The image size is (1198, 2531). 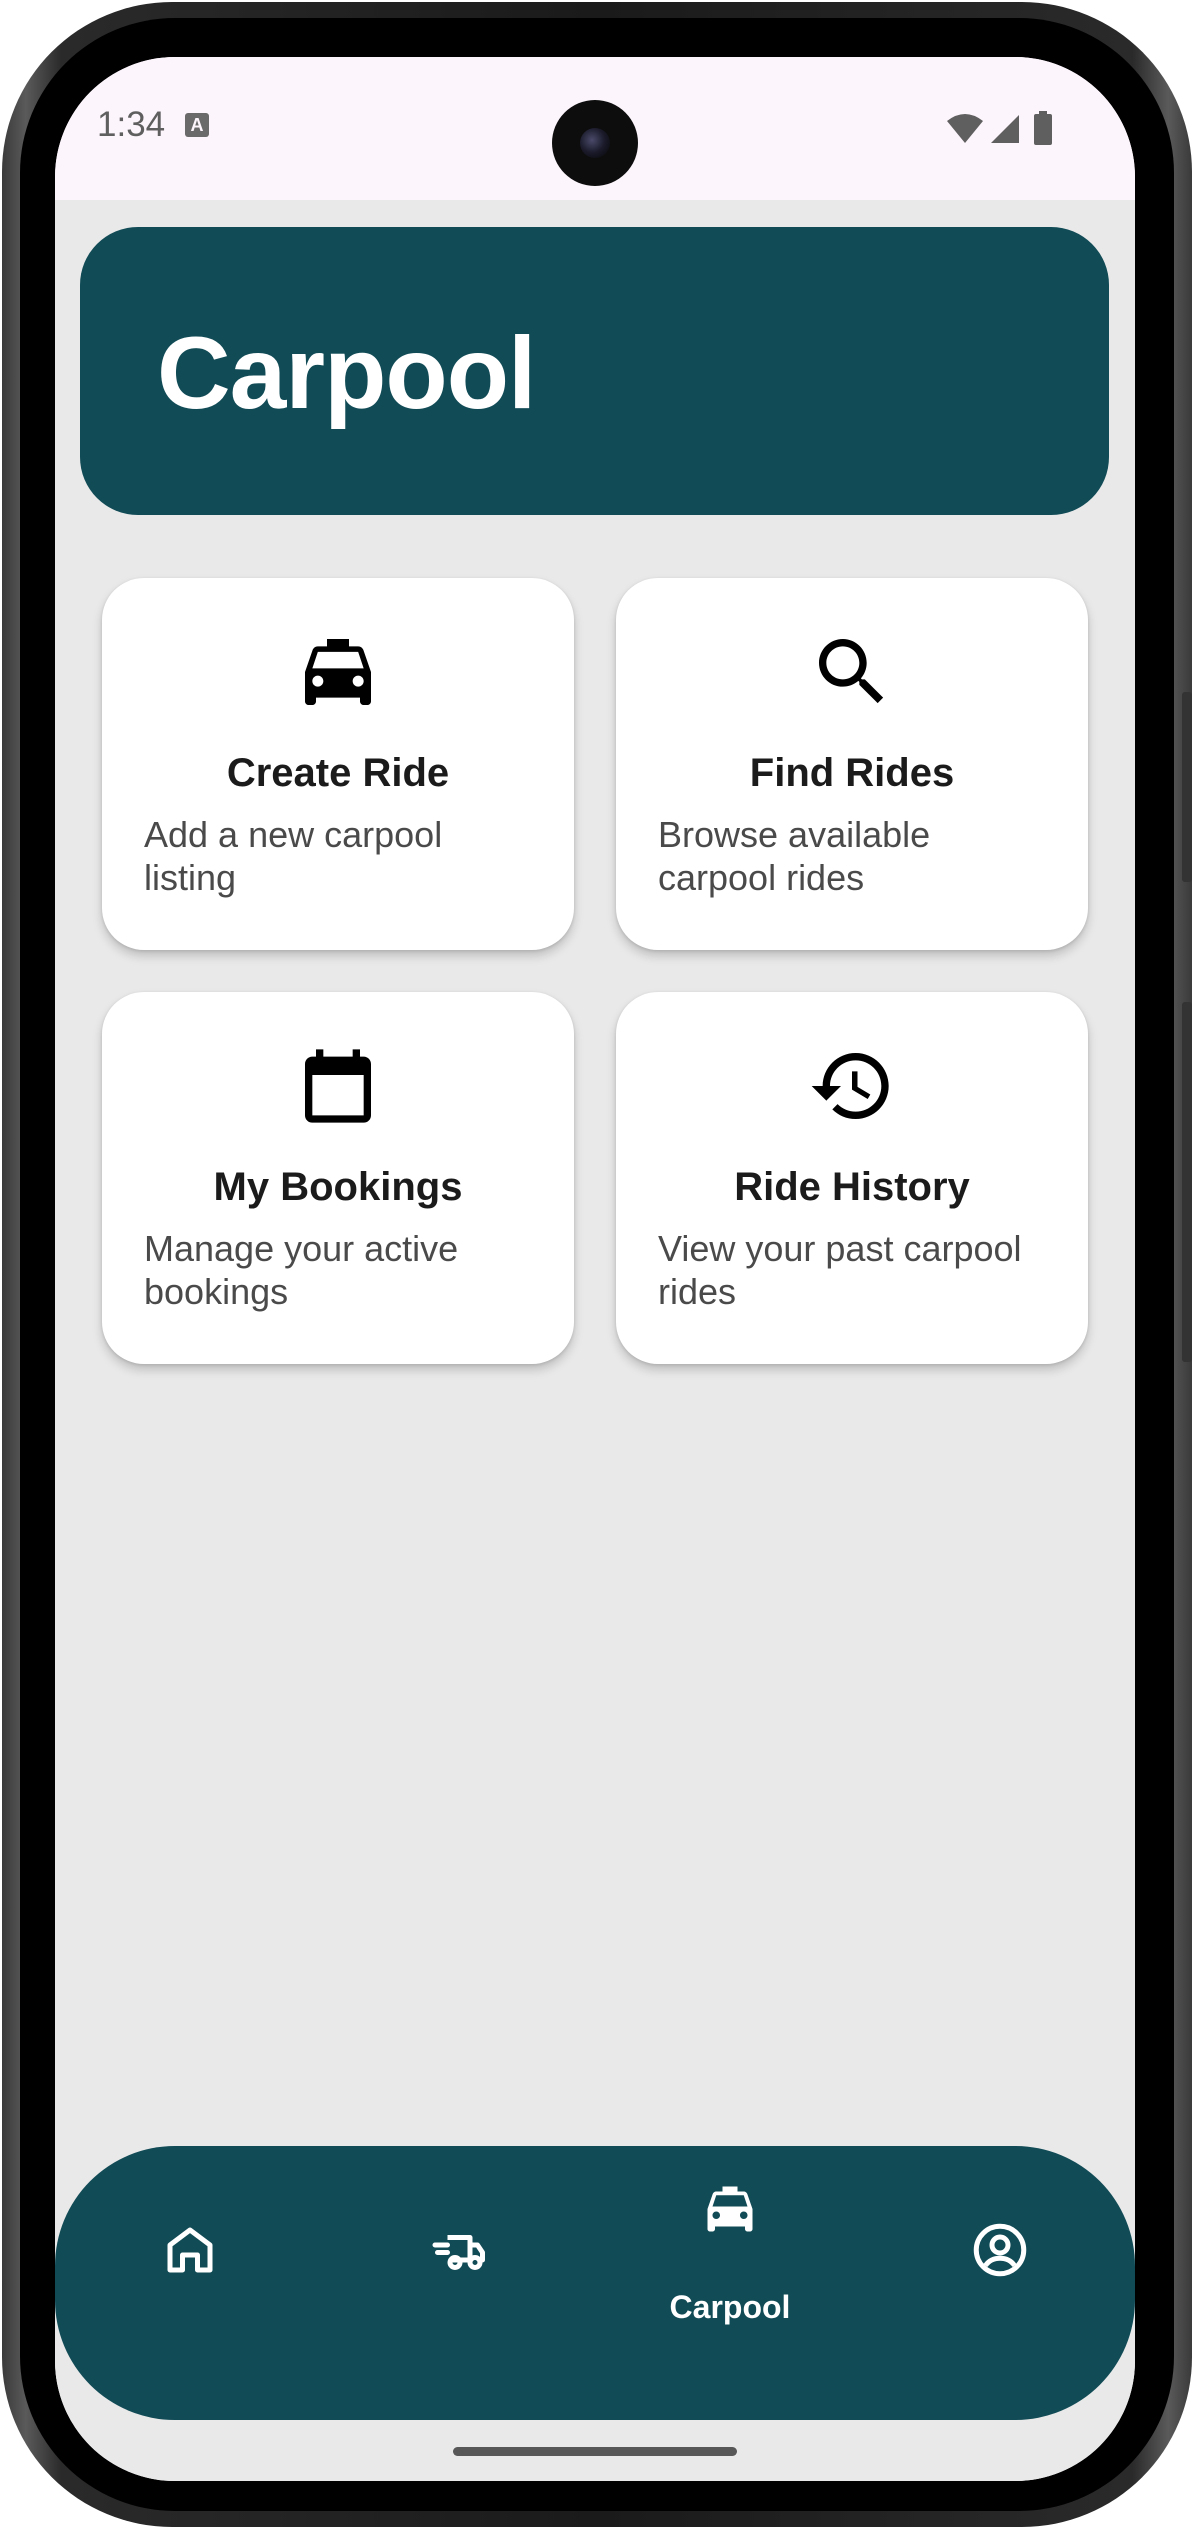 I want to click on delivery-truck-icon, so click(x=460, y=2252).